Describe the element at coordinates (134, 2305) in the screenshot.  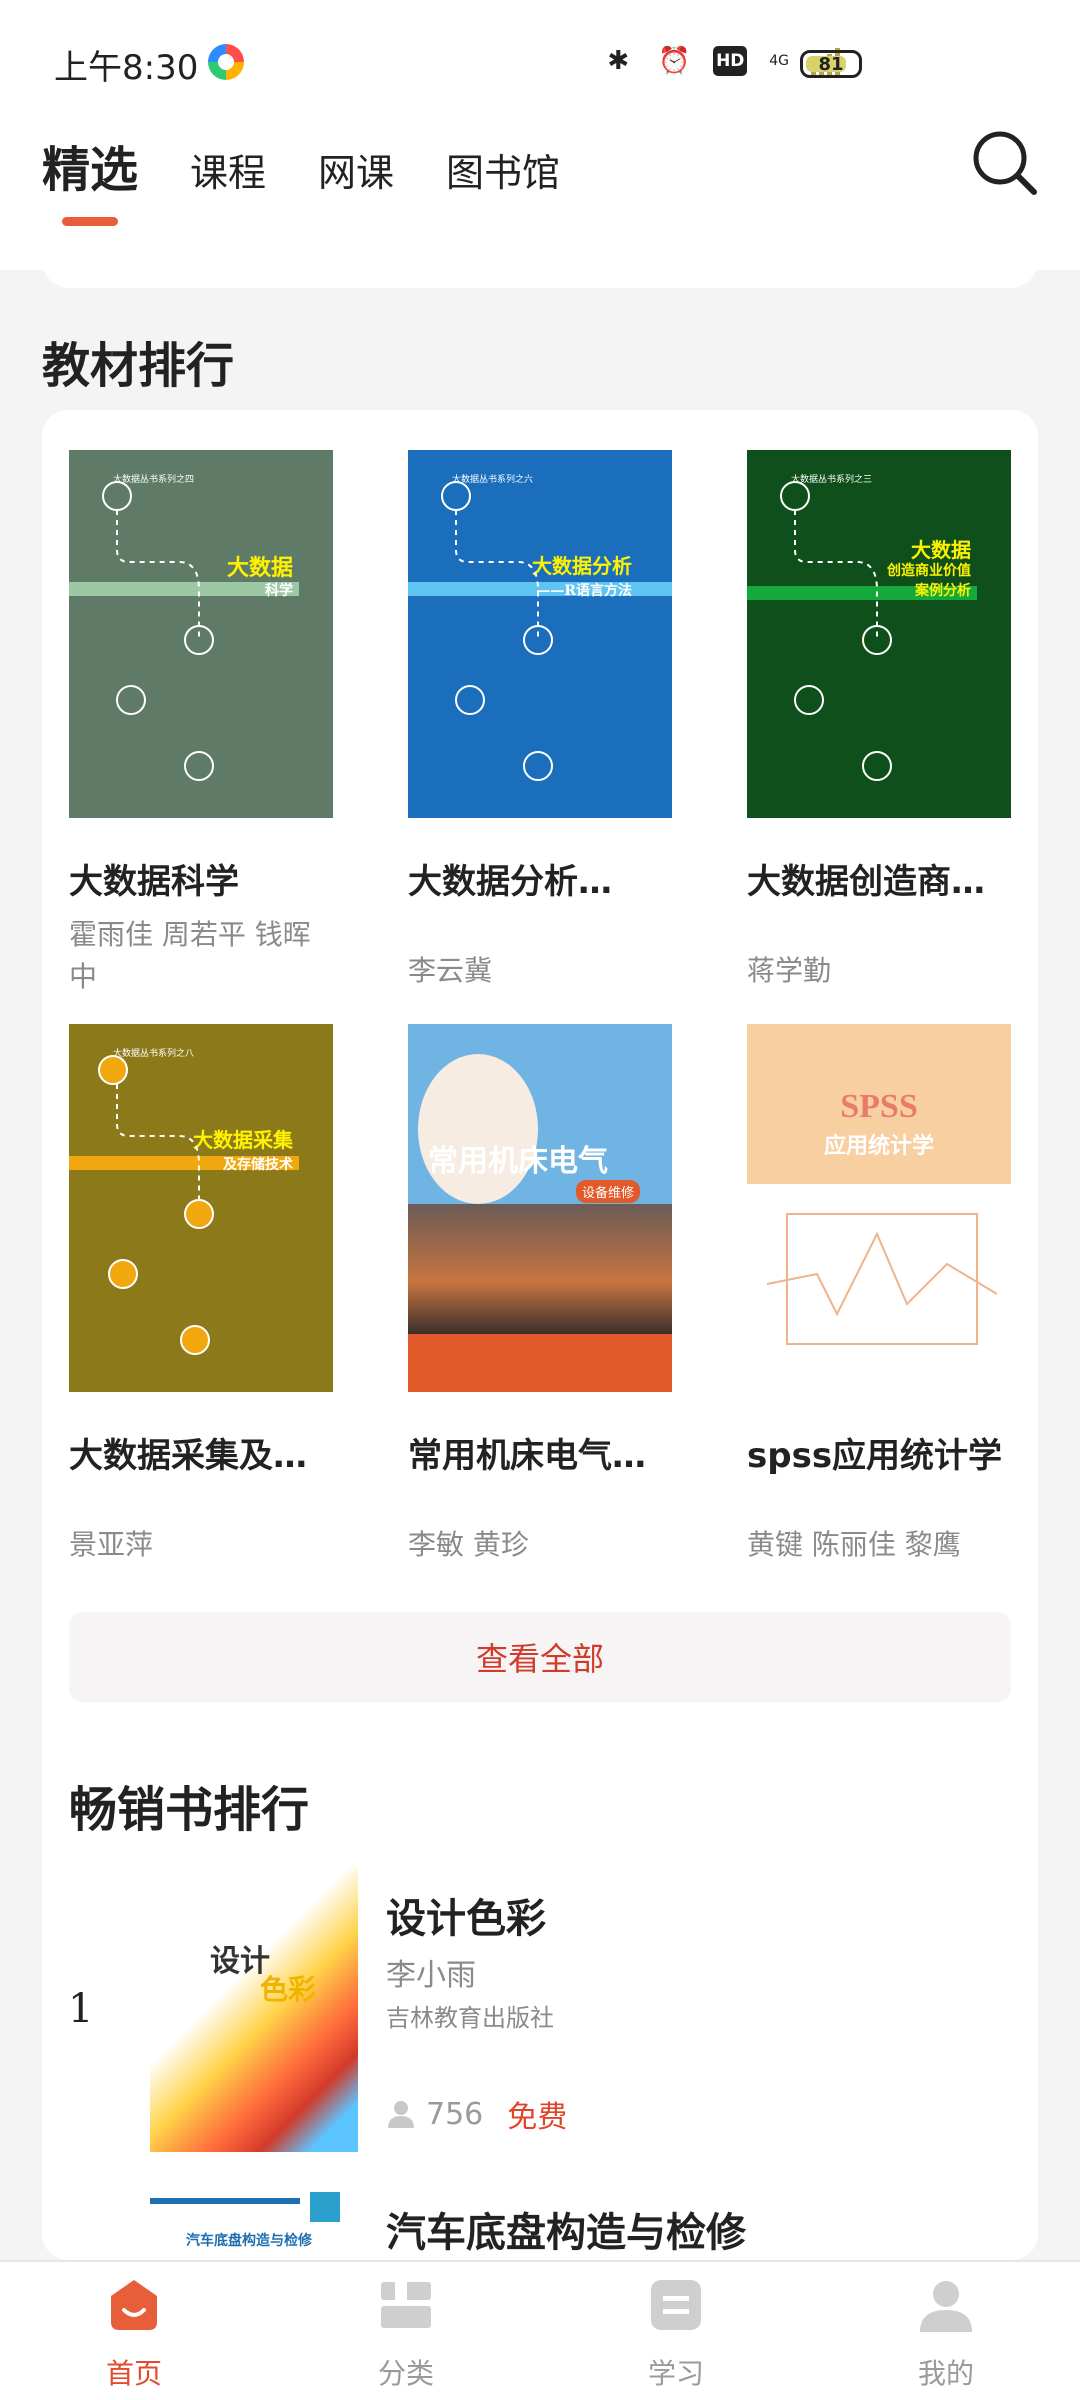
I see `home-icon` at that location.